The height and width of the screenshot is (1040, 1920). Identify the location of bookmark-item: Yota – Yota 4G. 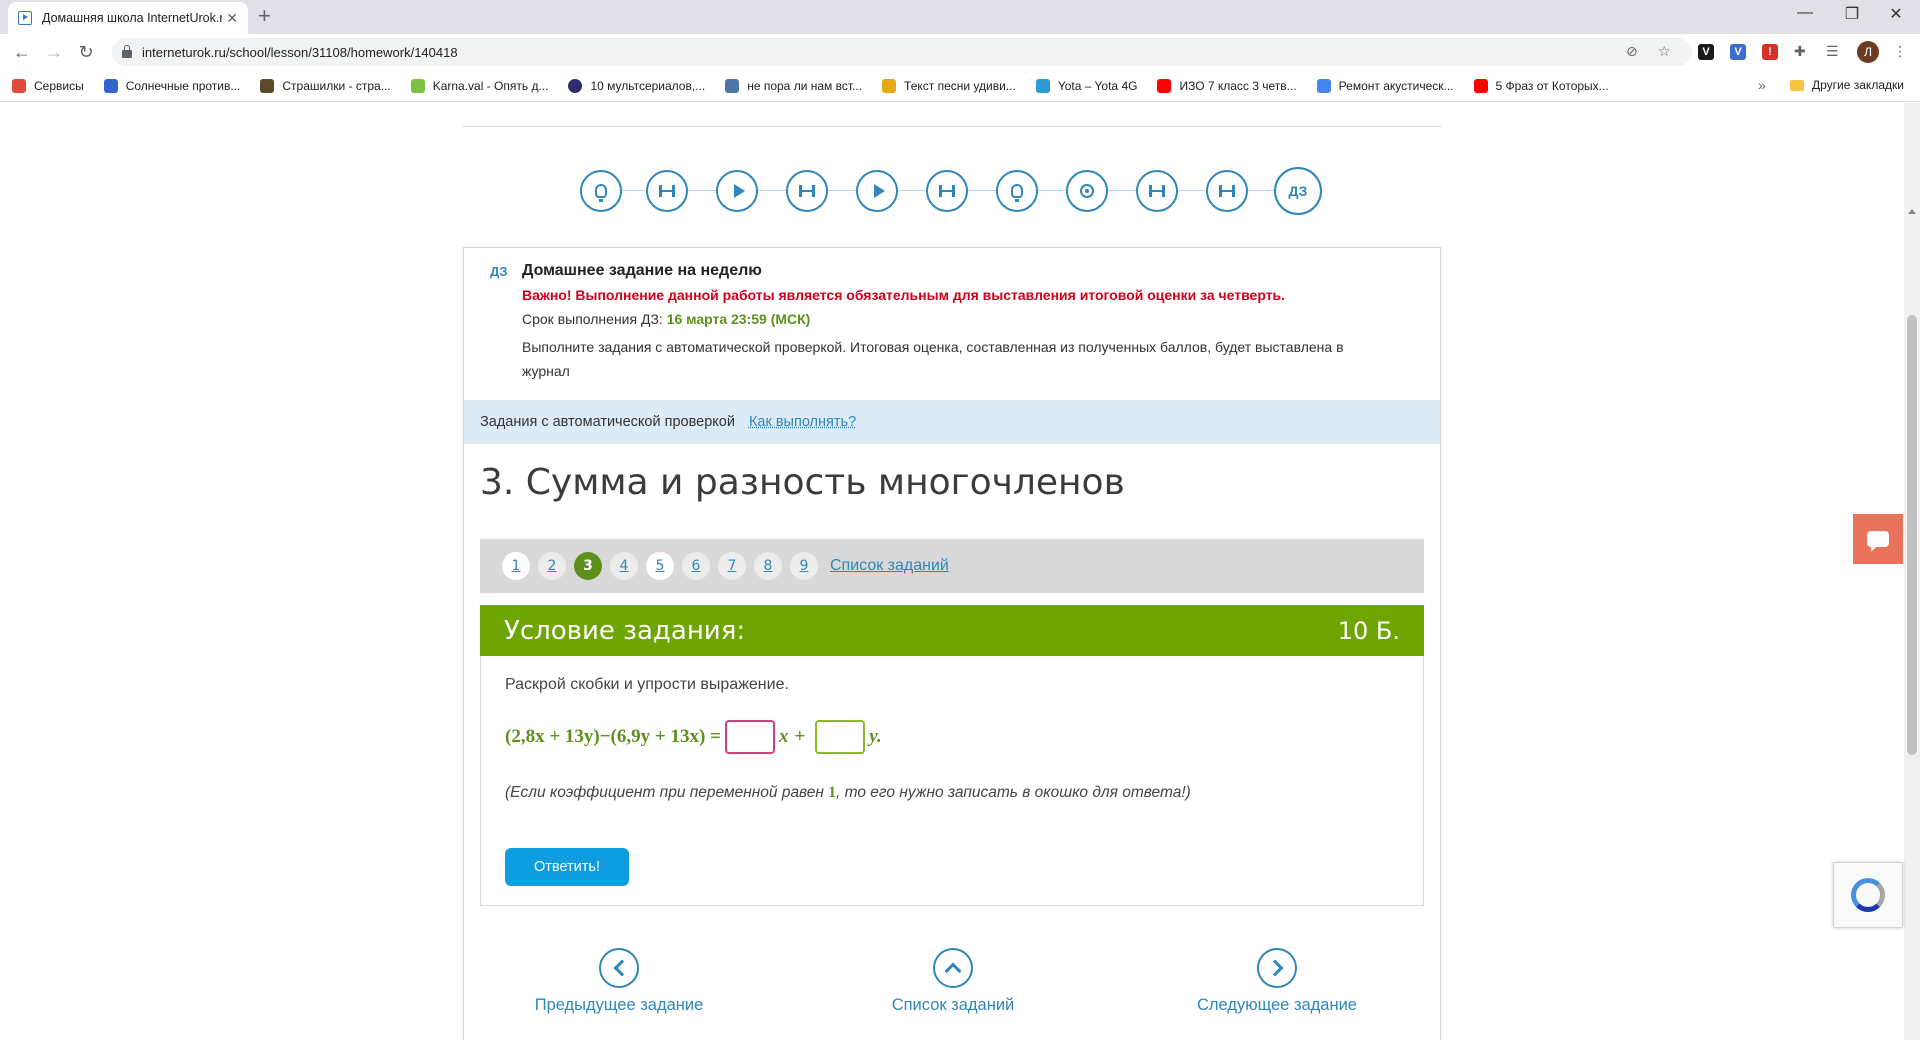
(1086, 85).